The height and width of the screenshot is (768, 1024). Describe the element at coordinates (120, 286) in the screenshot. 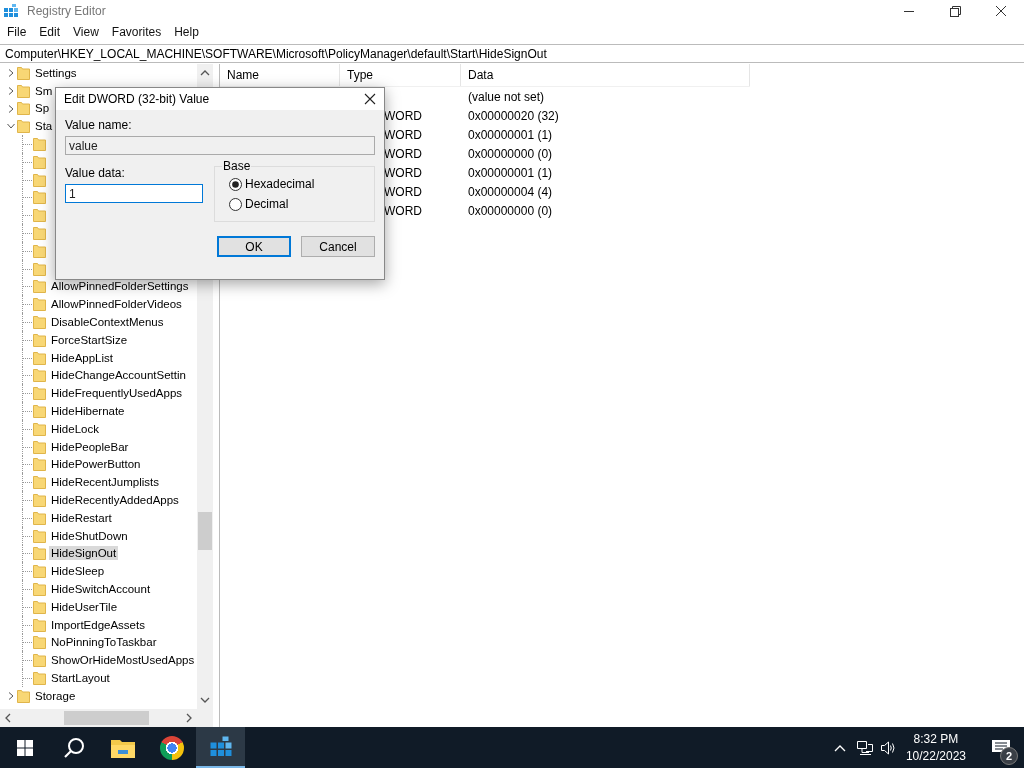

I see `tree-item: AllowPinnedFolderSettings` at that location.